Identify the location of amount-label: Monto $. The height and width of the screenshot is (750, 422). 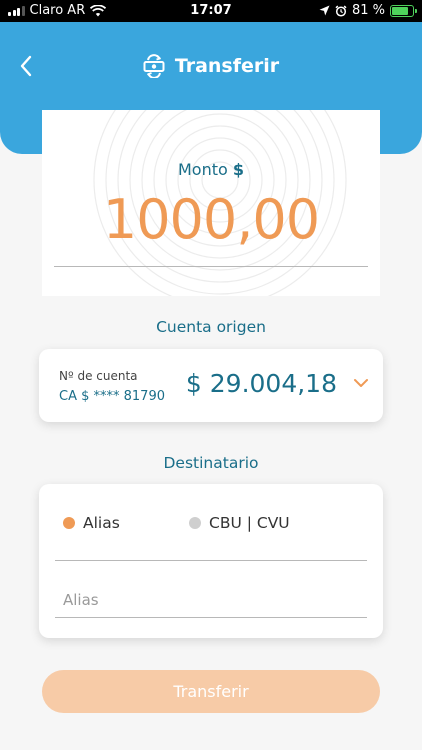
(211, 169).